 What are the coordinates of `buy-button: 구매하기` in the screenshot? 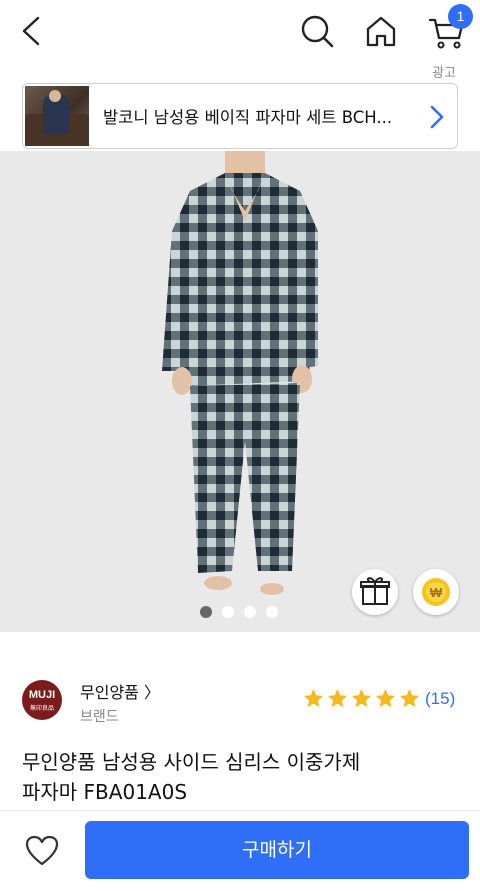 It's located at (277, 850).